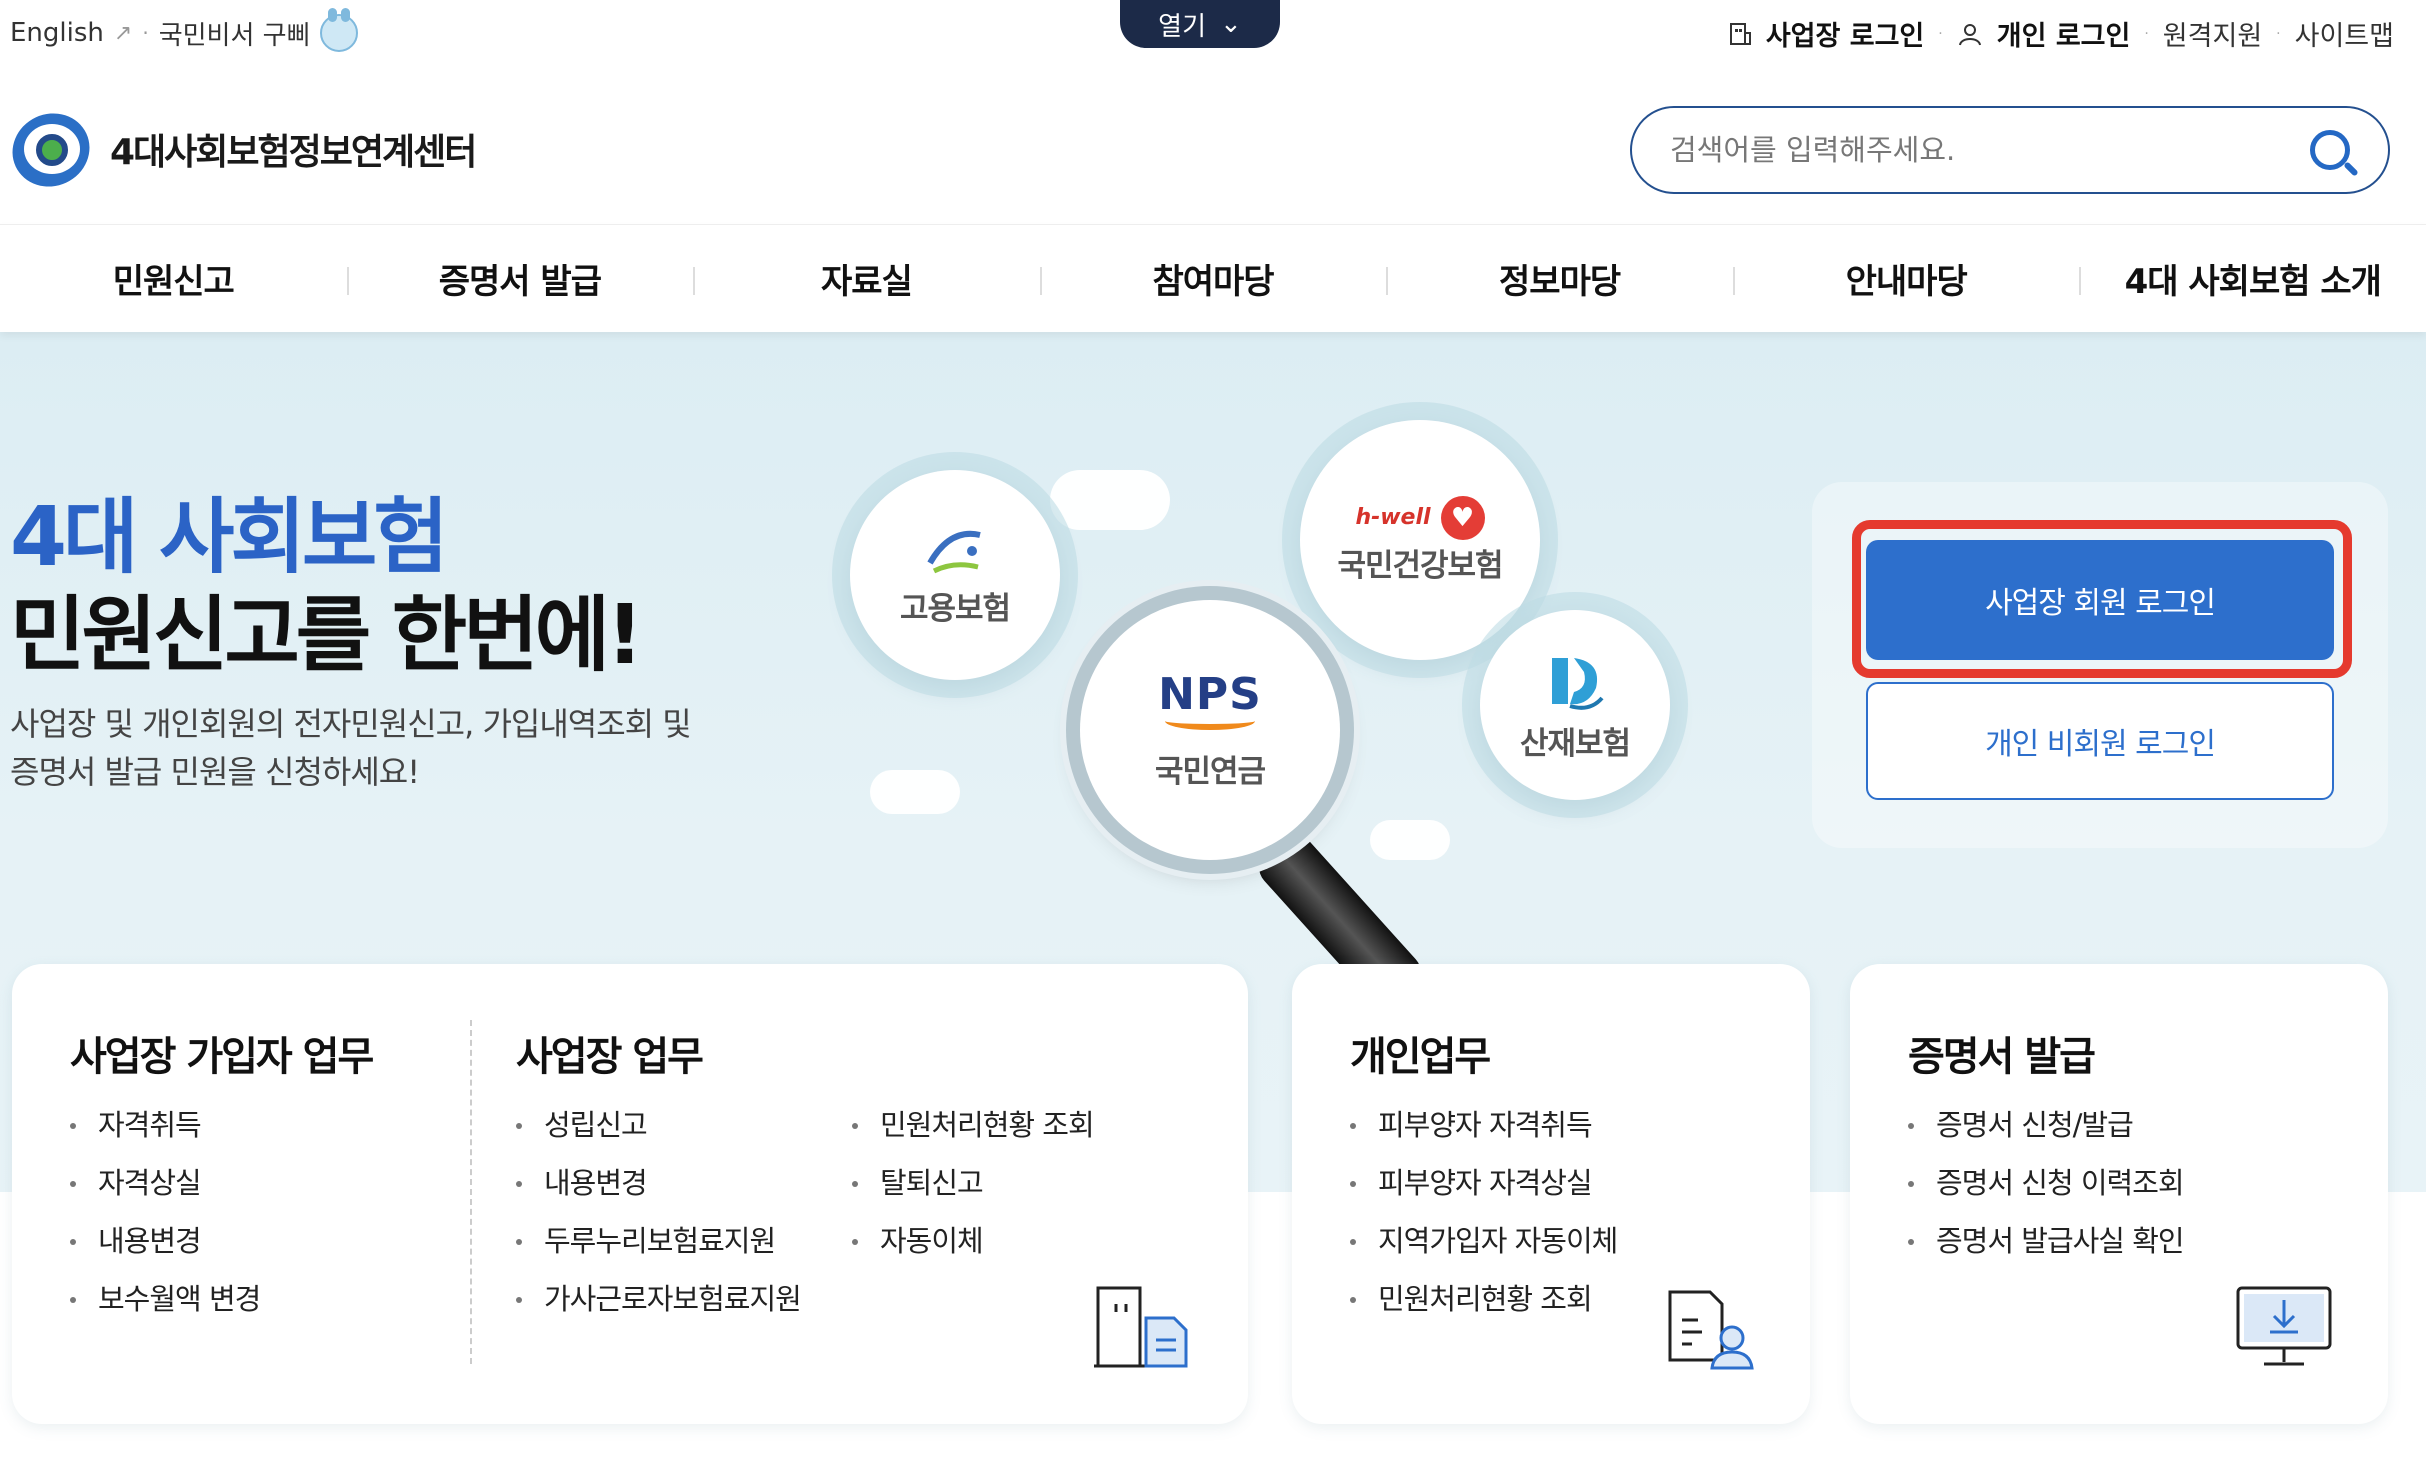 This screenshot has width=2426, height=1462. What do you see at coordinates (1210, 721) in the screenshot?
I see `nps-arc-icon` at bounding box center [1210, 721].